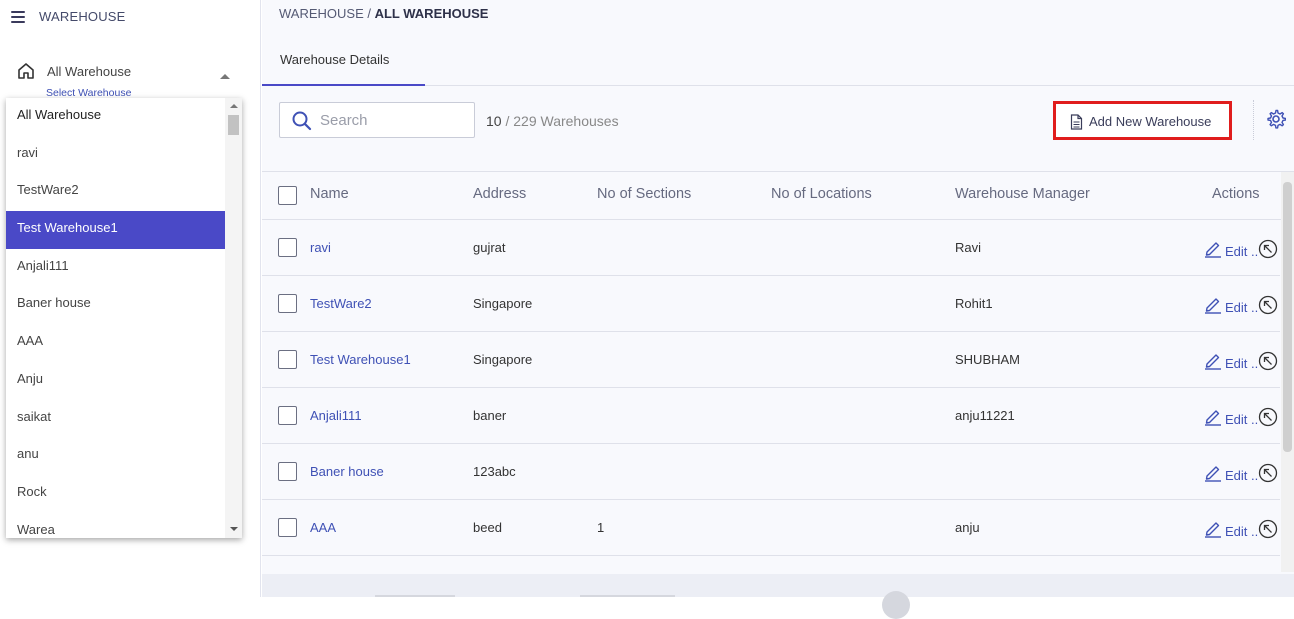 This screenshot has height=619, width=1294. Describe the element at coordinates (115, 155) in the screenshot. I see `dropdown-option: ravi` at that location.